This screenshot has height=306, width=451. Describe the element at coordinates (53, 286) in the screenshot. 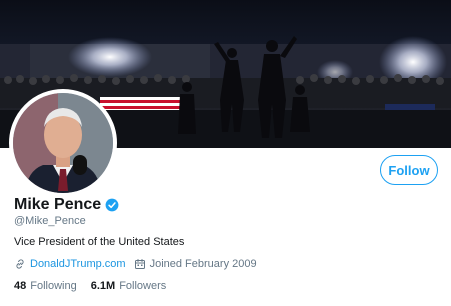

I see `following-label: Following` at that location.